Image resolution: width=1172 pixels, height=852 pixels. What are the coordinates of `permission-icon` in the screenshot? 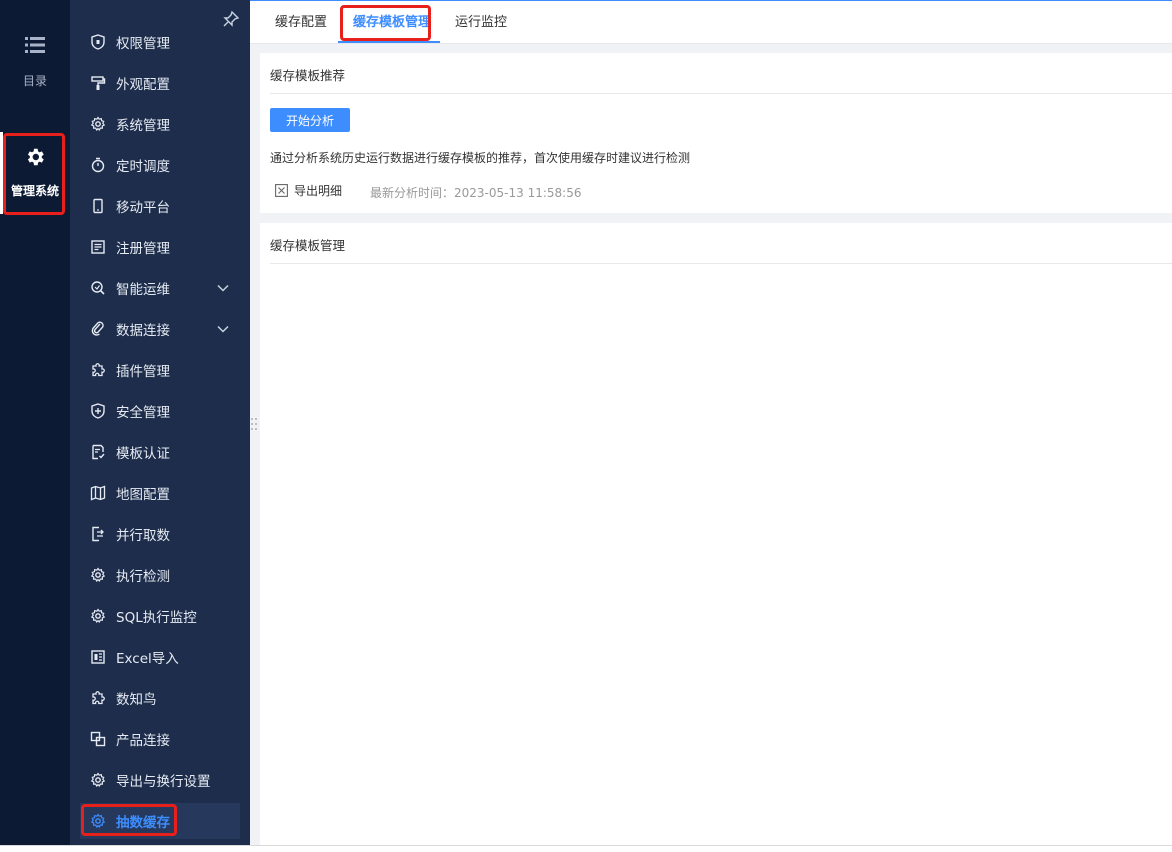 It's located at (98, 42).